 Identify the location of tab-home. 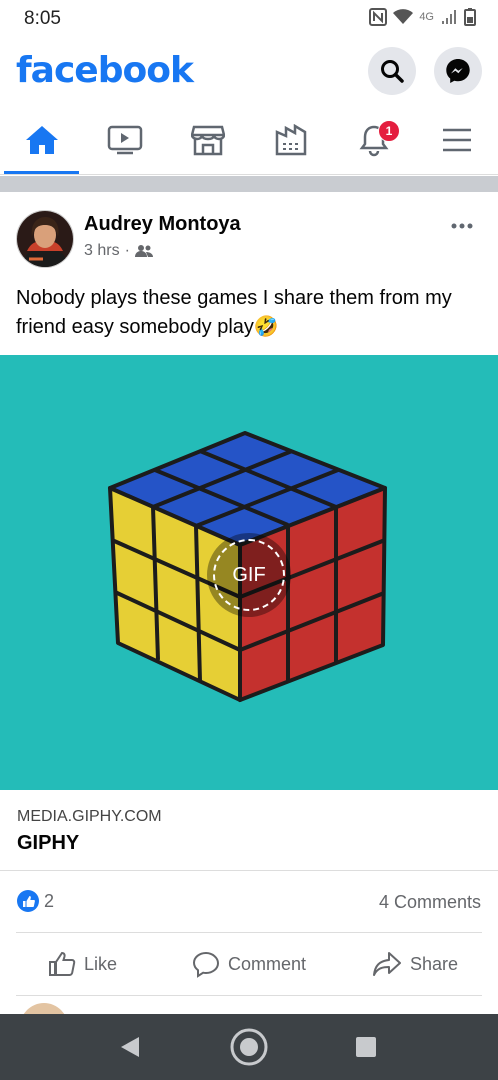
(41, 140).